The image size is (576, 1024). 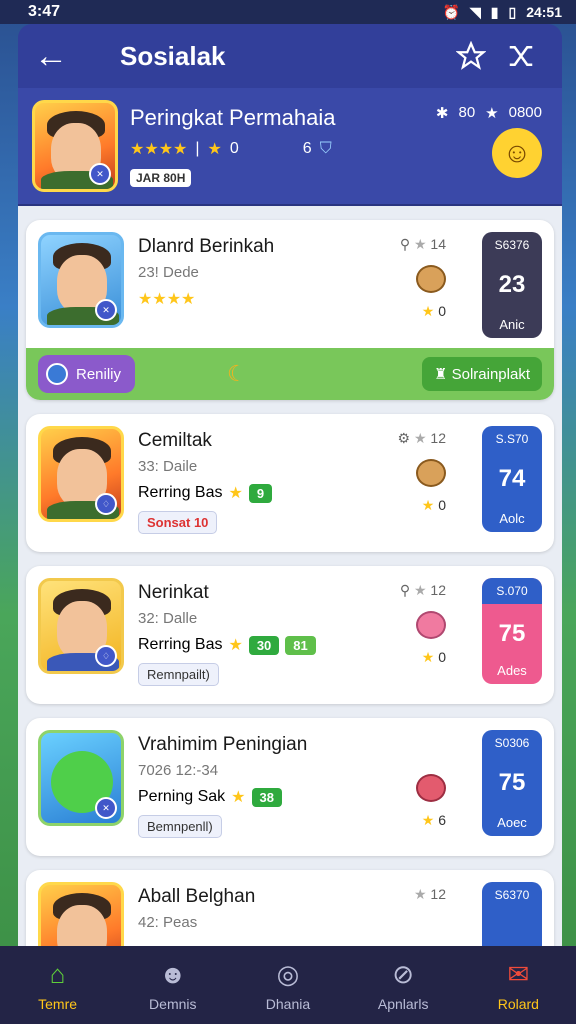 What do you see at coordinates (264, 645) in the screenshot?
I see `rank-tag: 30` at bounding box center [264, 645].